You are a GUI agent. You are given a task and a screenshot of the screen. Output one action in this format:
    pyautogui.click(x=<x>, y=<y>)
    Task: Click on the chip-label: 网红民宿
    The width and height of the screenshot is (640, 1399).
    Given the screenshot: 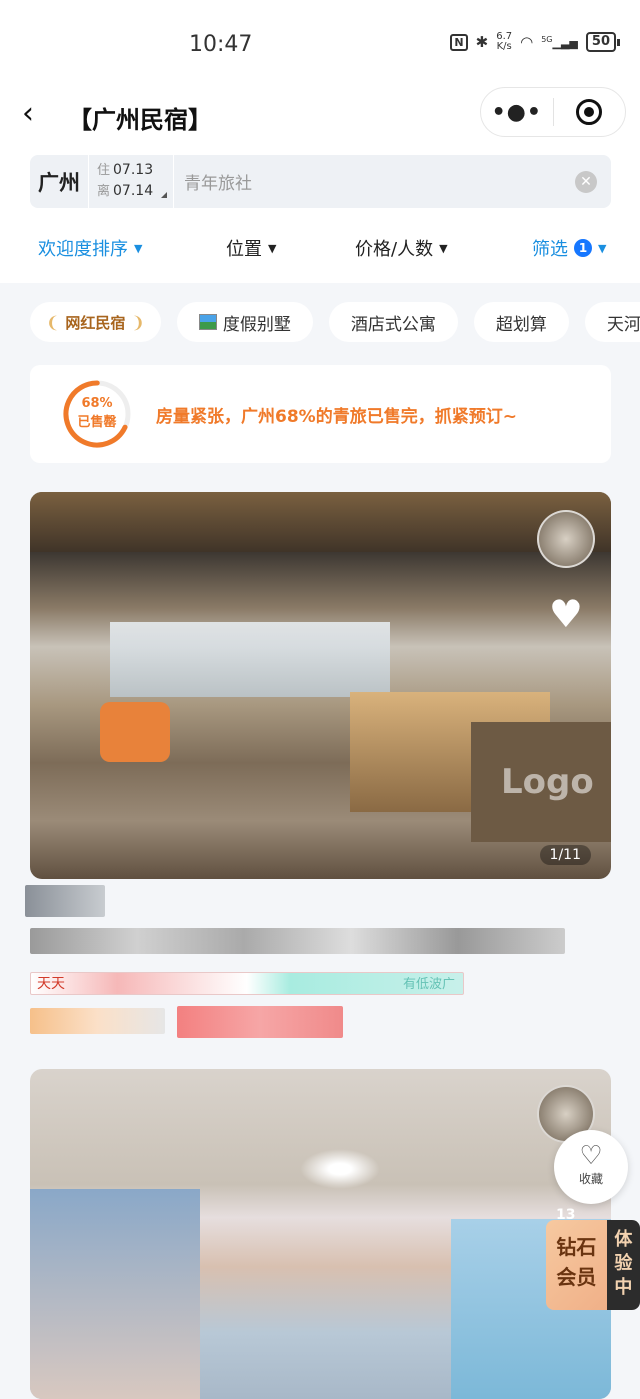 What is the action you would take?
    pyautogui.click(x=95, y=322)
    